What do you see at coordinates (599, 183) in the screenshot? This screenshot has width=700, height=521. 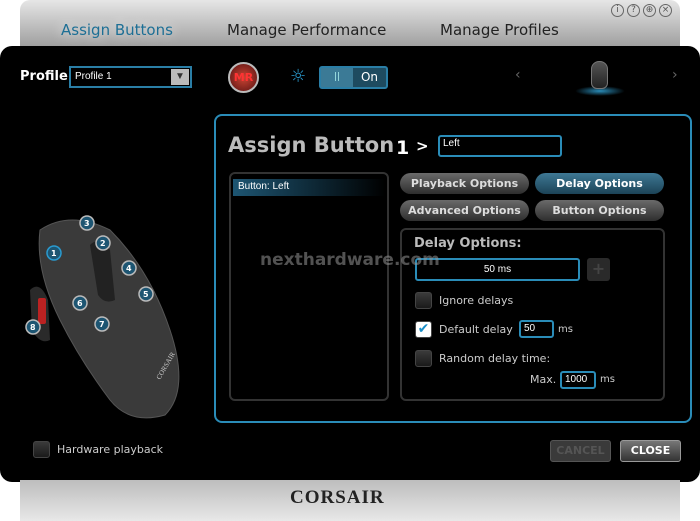 I see `tab-delay-options: Delay Options` at bounding box center [599, 183].